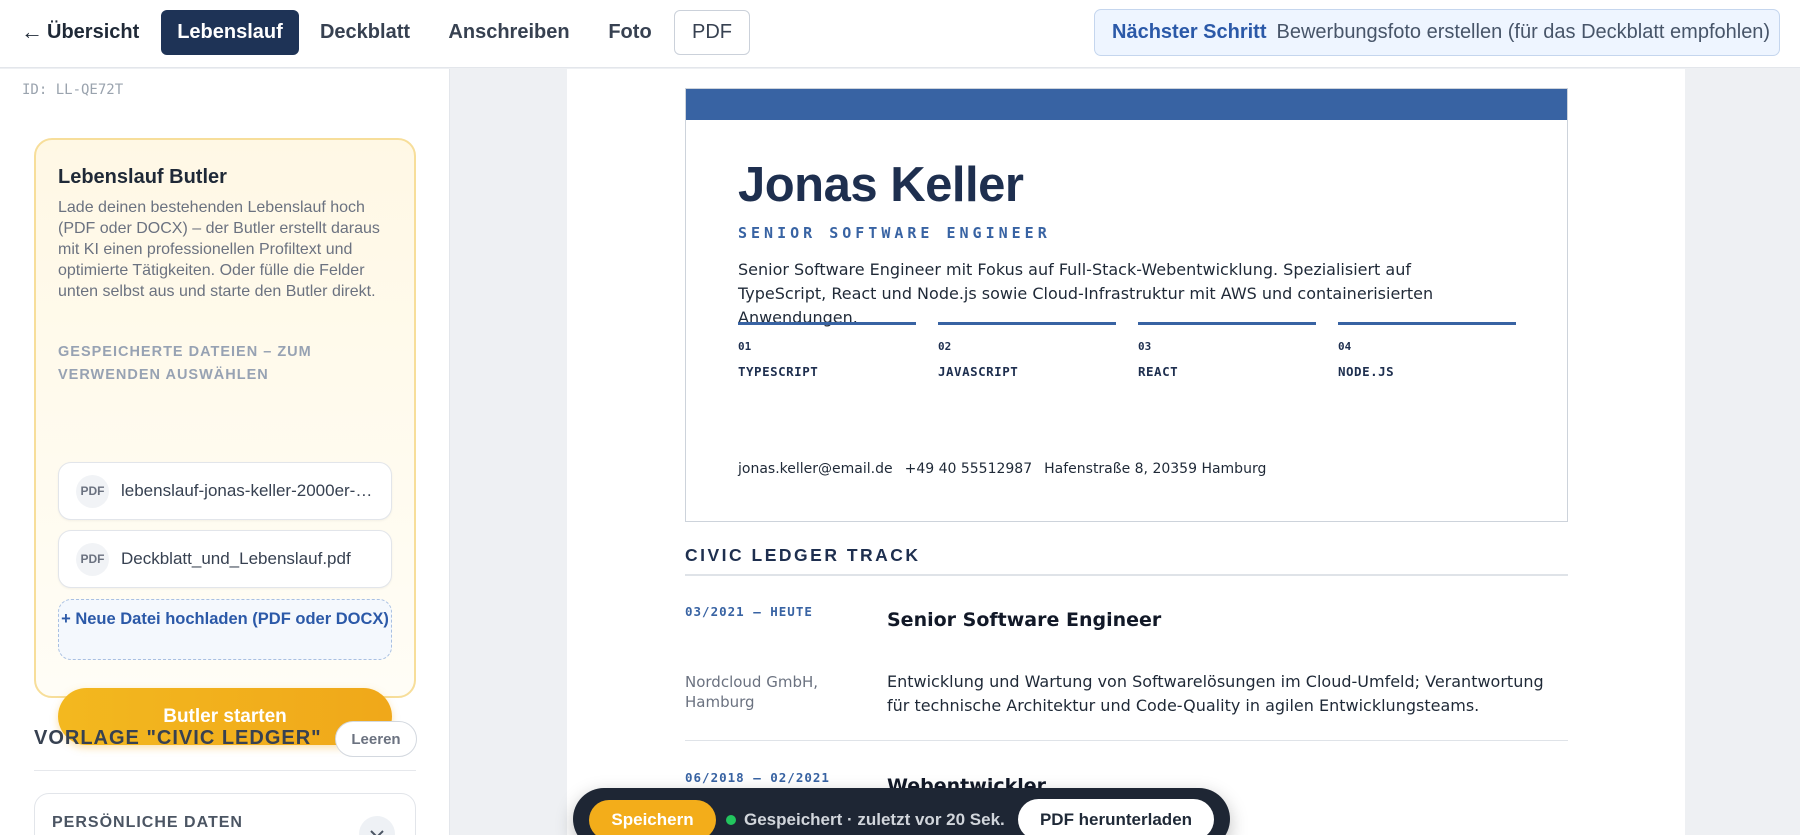 This screenshot has height=835, width=1800. Describe the element at coordinates (93, 31) in the screenshot. I see `back-label: Übersicht` at that location.